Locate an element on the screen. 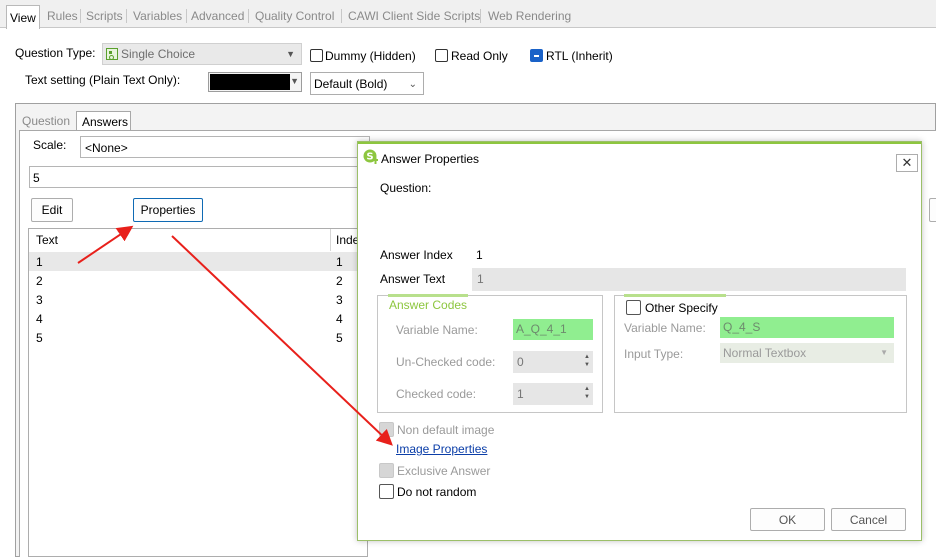 The width and height of the screenshot is (936, 557). annotation-arrows is located at coordinates (235, 335).